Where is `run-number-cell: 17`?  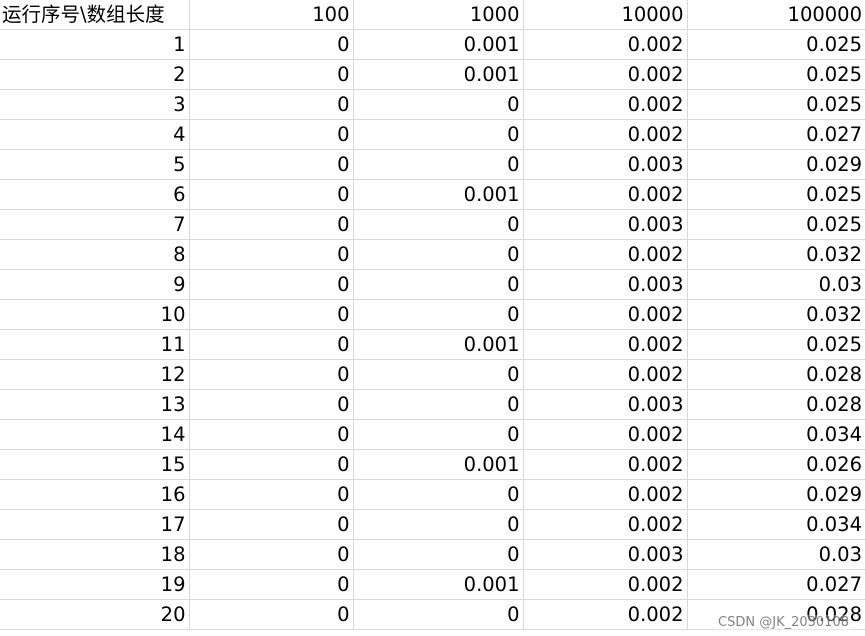
run-number-cell: 17 is located at coordinates (95, 524).